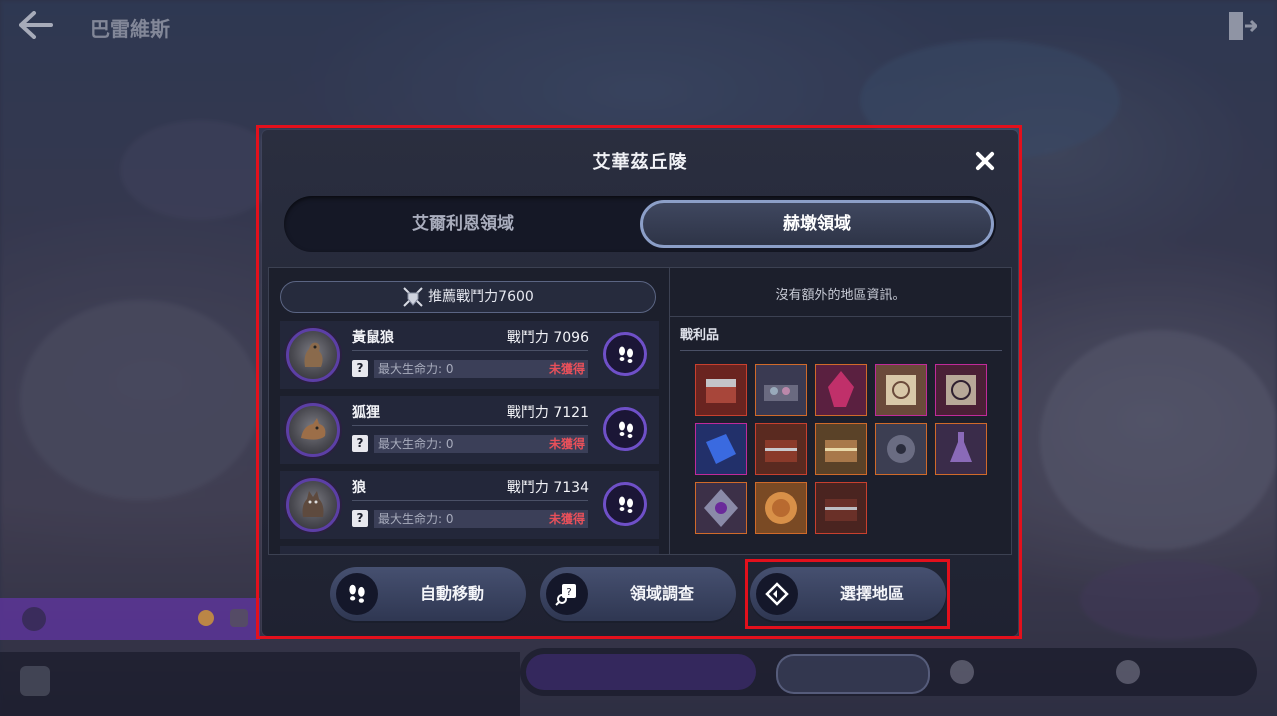 The width and height of the screenshot is (1277, 716). What do you see at coordinates (901, 390) in the screenshot?
I see `scroll-icon` at bounding box center [901, 390].